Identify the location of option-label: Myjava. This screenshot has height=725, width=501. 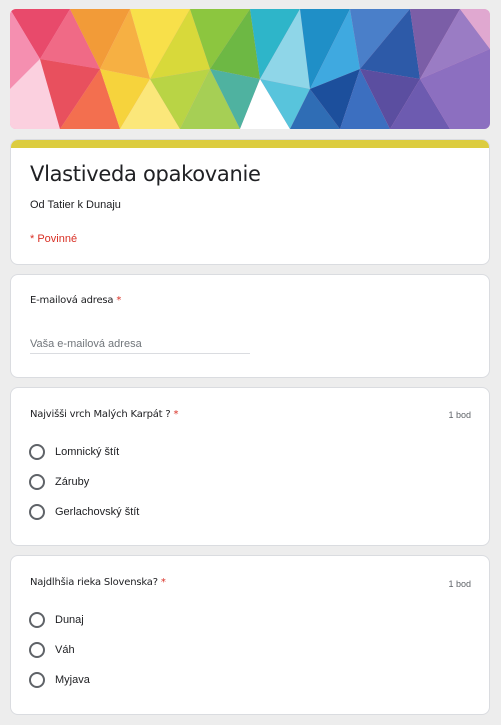
(72, 680).